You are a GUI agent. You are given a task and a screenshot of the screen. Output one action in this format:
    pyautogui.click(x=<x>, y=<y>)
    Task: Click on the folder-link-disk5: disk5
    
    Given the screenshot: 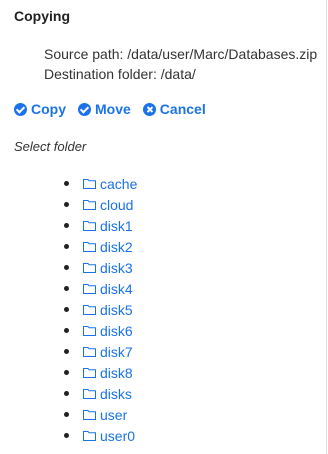 What is the action you would take?
    pyautogui.click(x=108, y=310)
    